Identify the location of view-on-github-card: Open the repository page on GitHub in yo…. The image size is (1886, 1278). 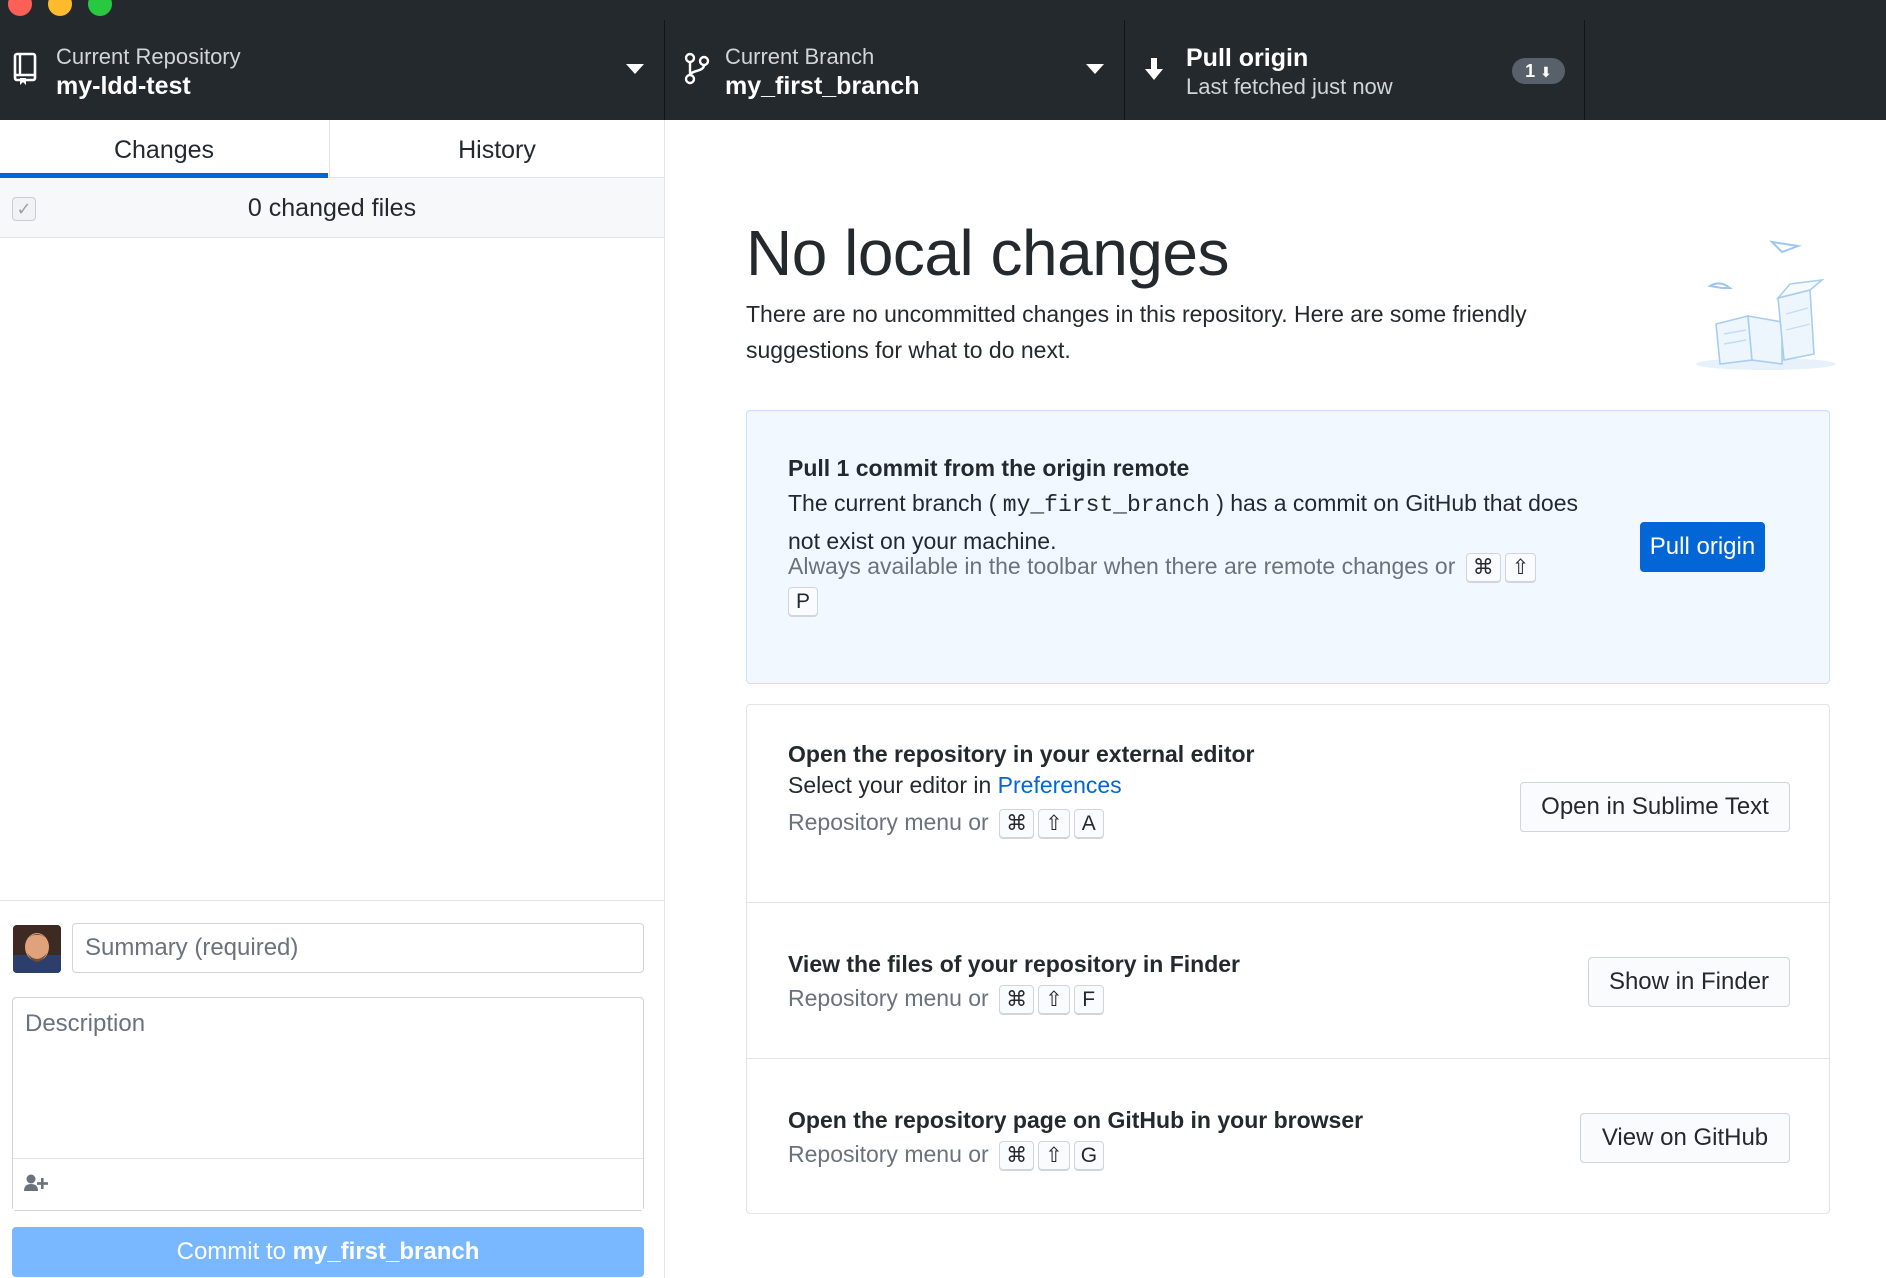
(1288, 1136).